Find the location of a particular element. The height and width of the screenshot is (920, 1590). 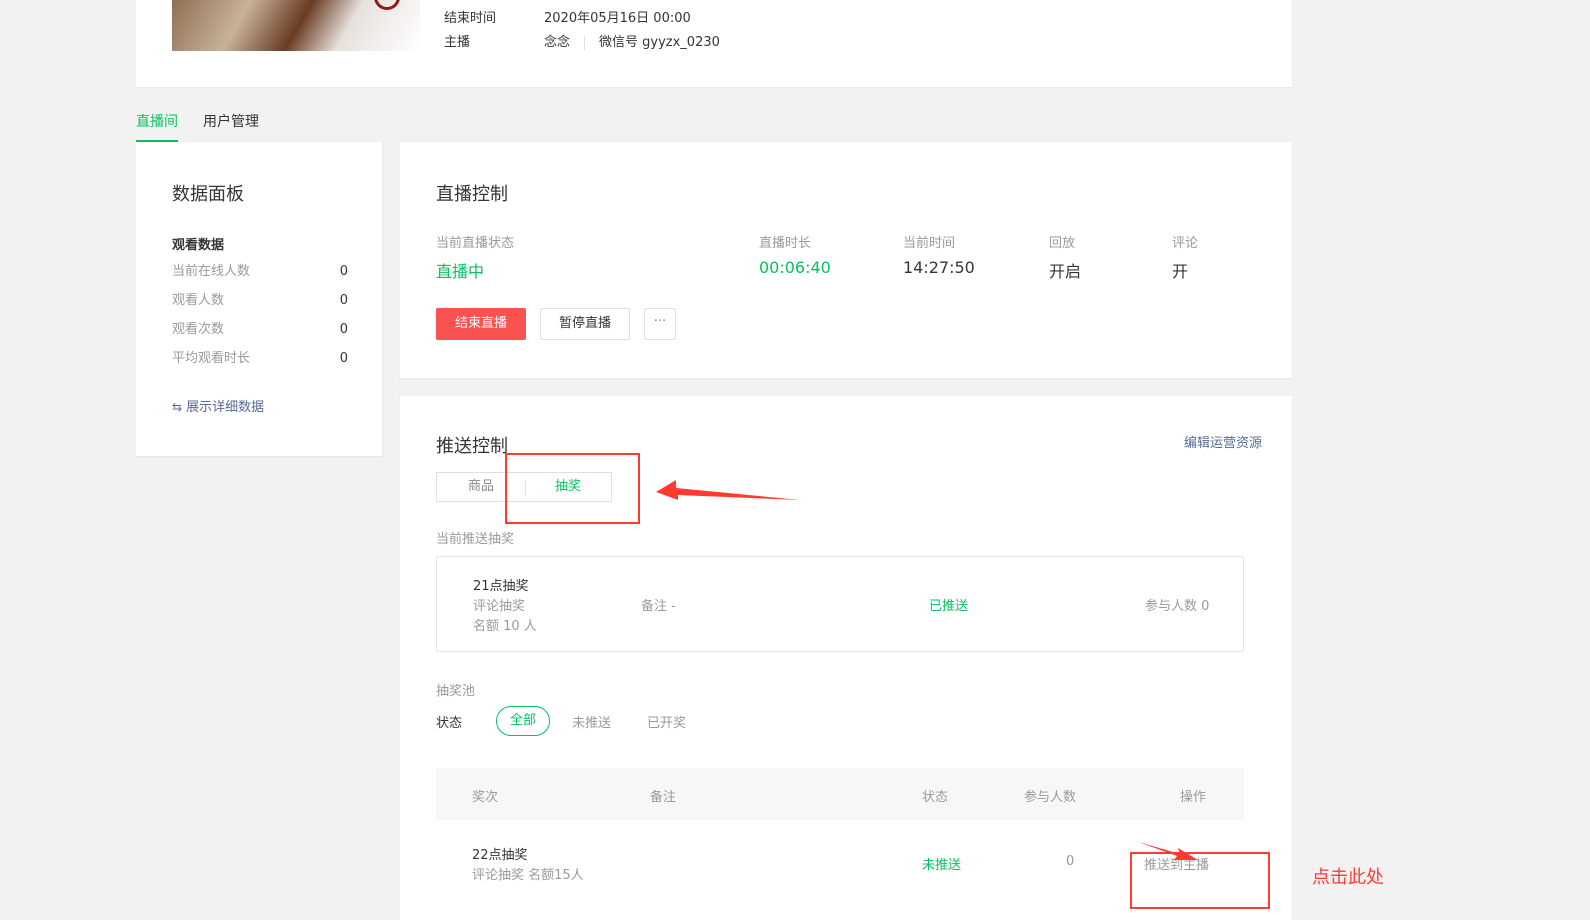

stat-label: 当前在线人数 is located at coordinates (211, 271).